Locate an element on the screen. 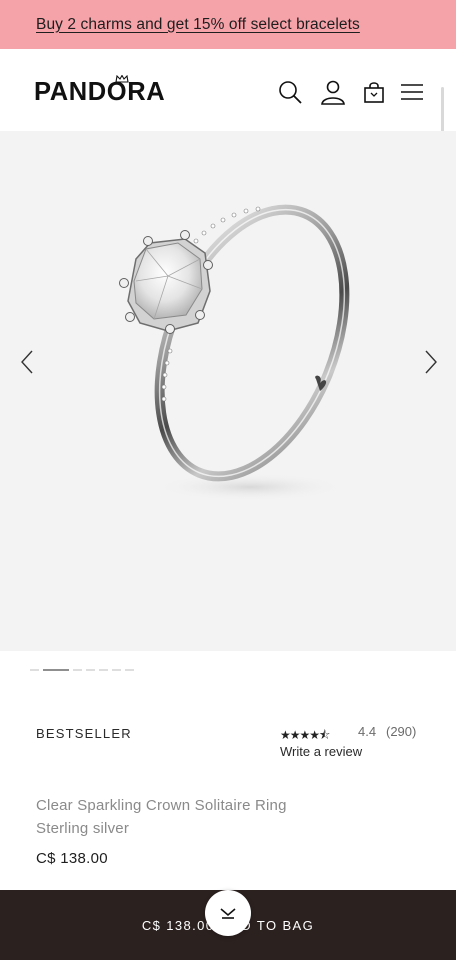 This screenshot has width=456, height=960. crown-icon is located at coordinates (122, 79).